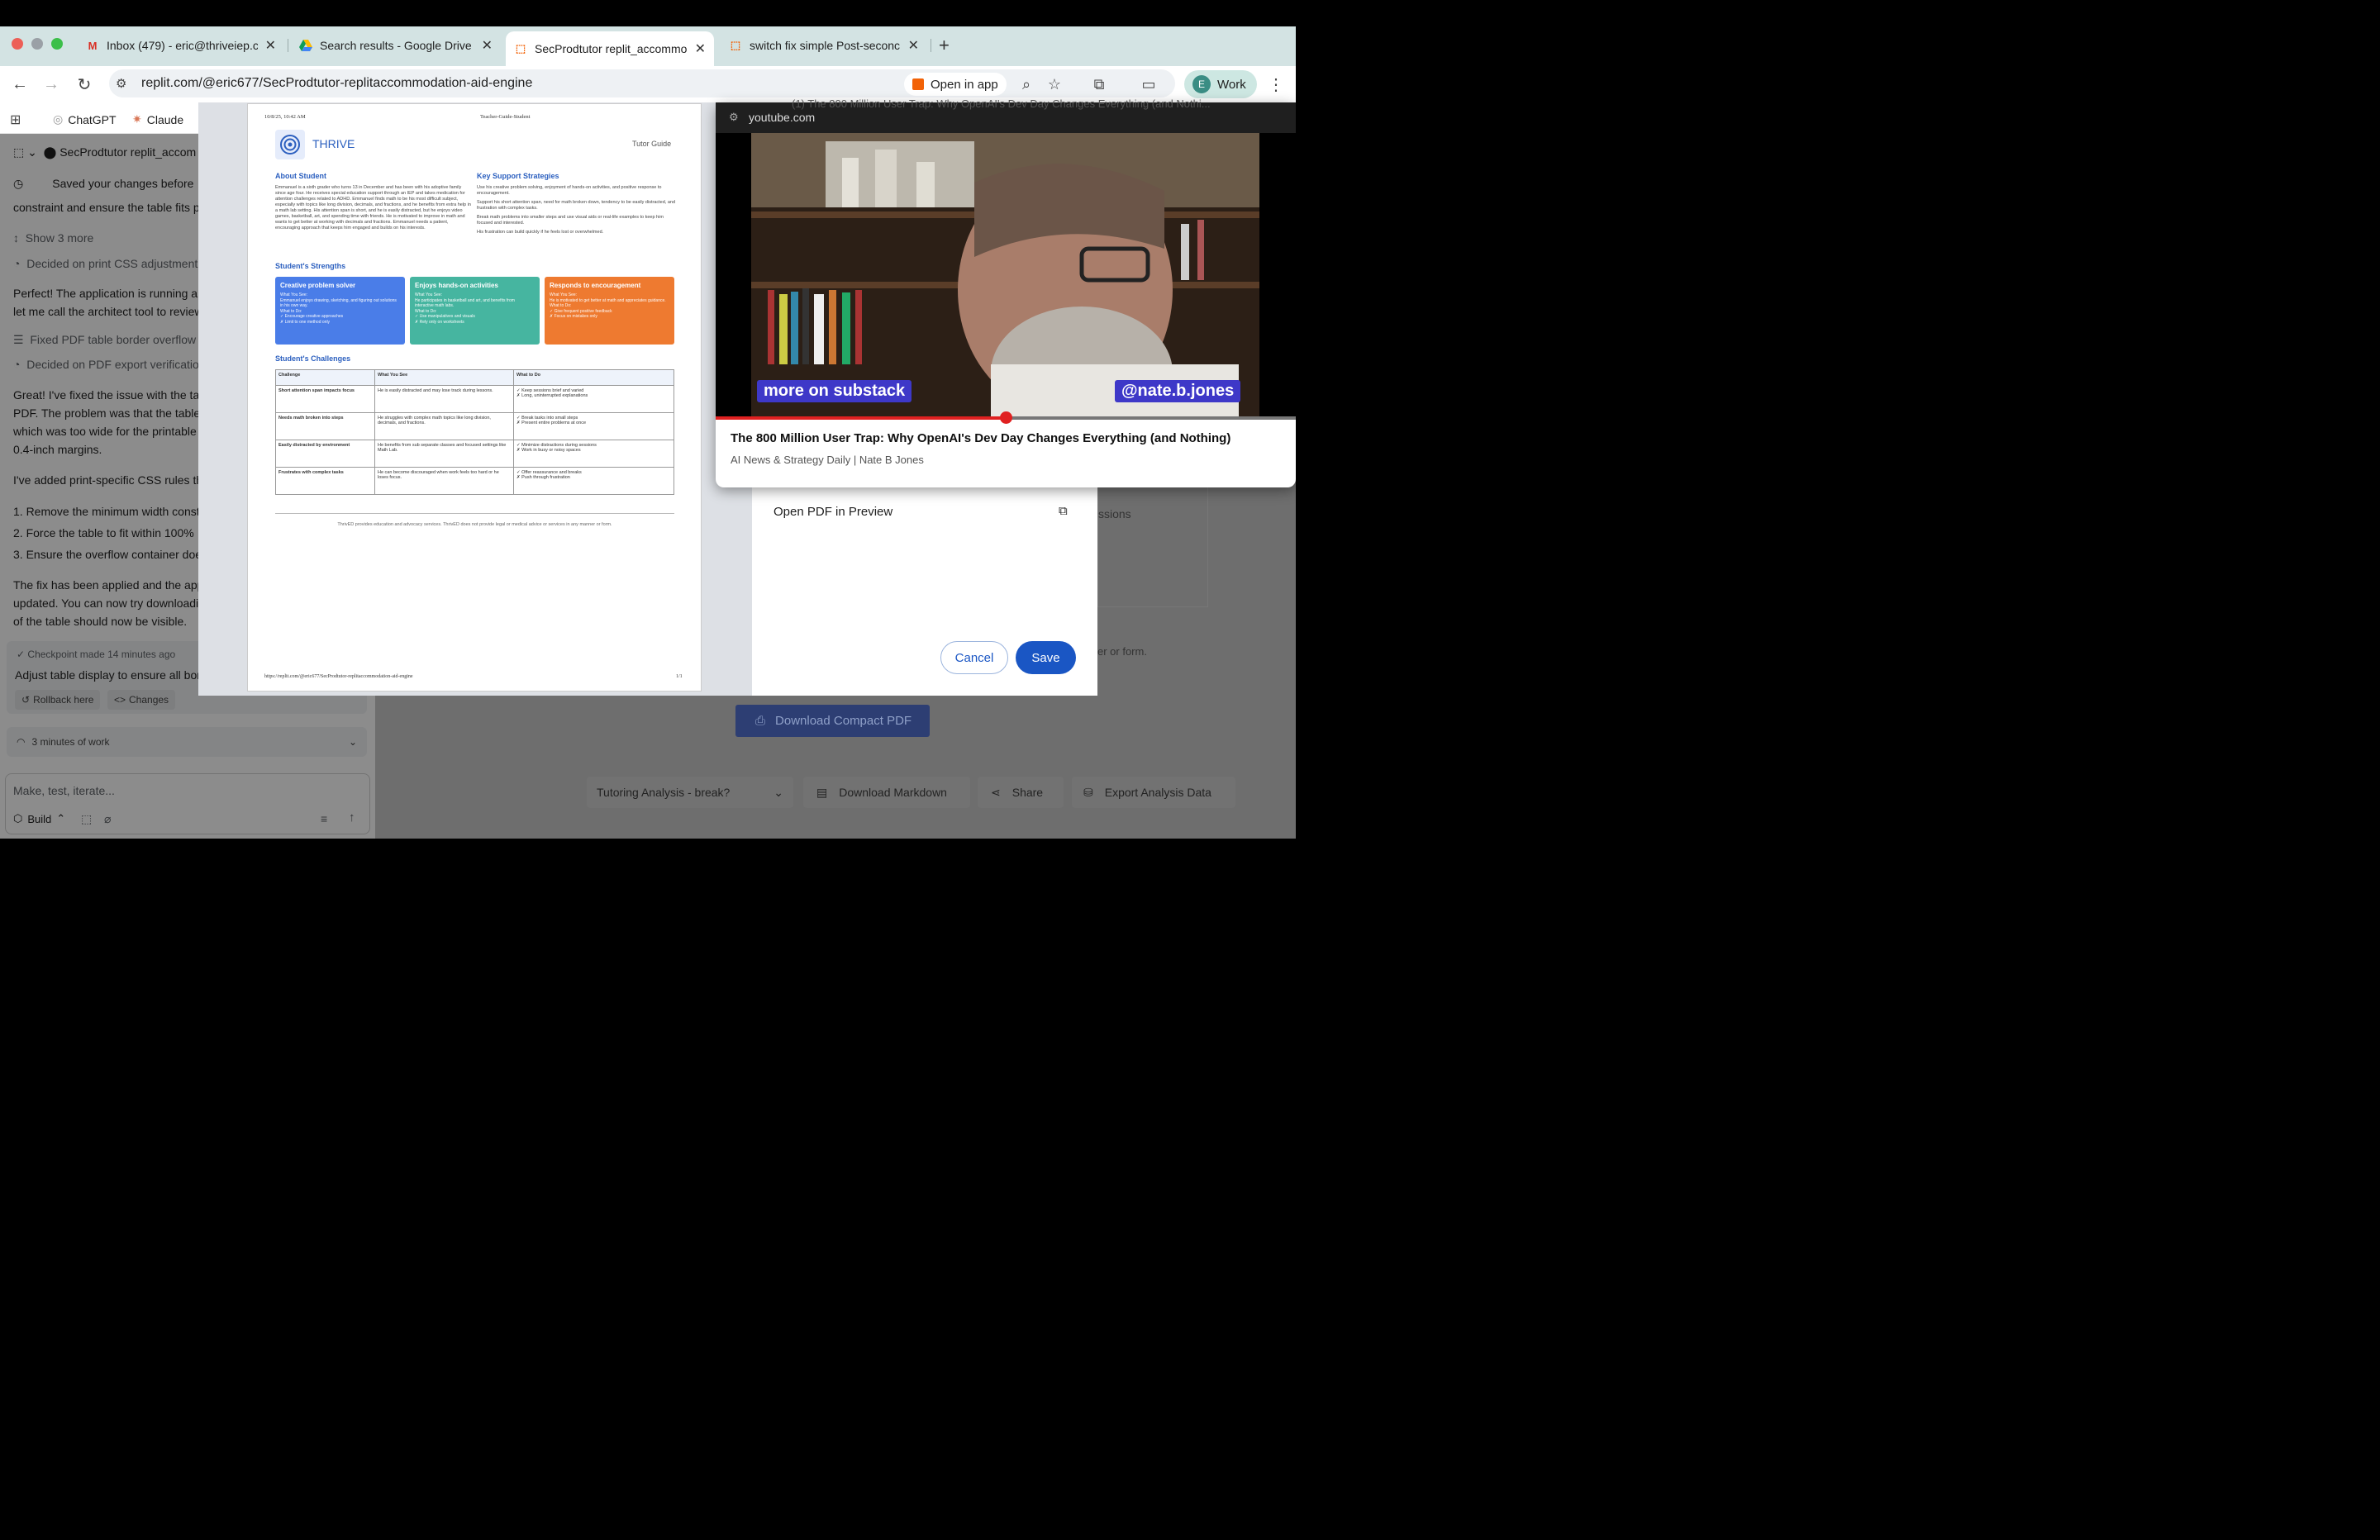  What do you see at coordinates (944, 45) in the screenshot?
I see `new-tab-icon: +` at bounding box center [944, 45].